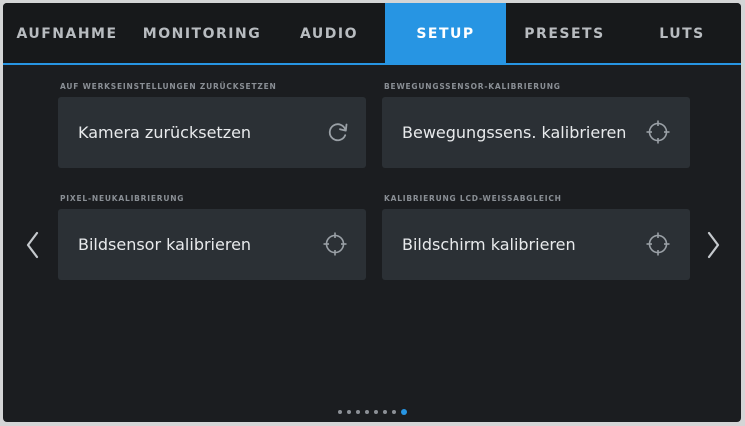 Image resolution: width=745 pixels, height=426 pixels. Describe the element at coordinates (514, 132) in the screenshot. I see `calibrate-motion-sensor-label: Bewegungssens. kalibrieren` at that location.